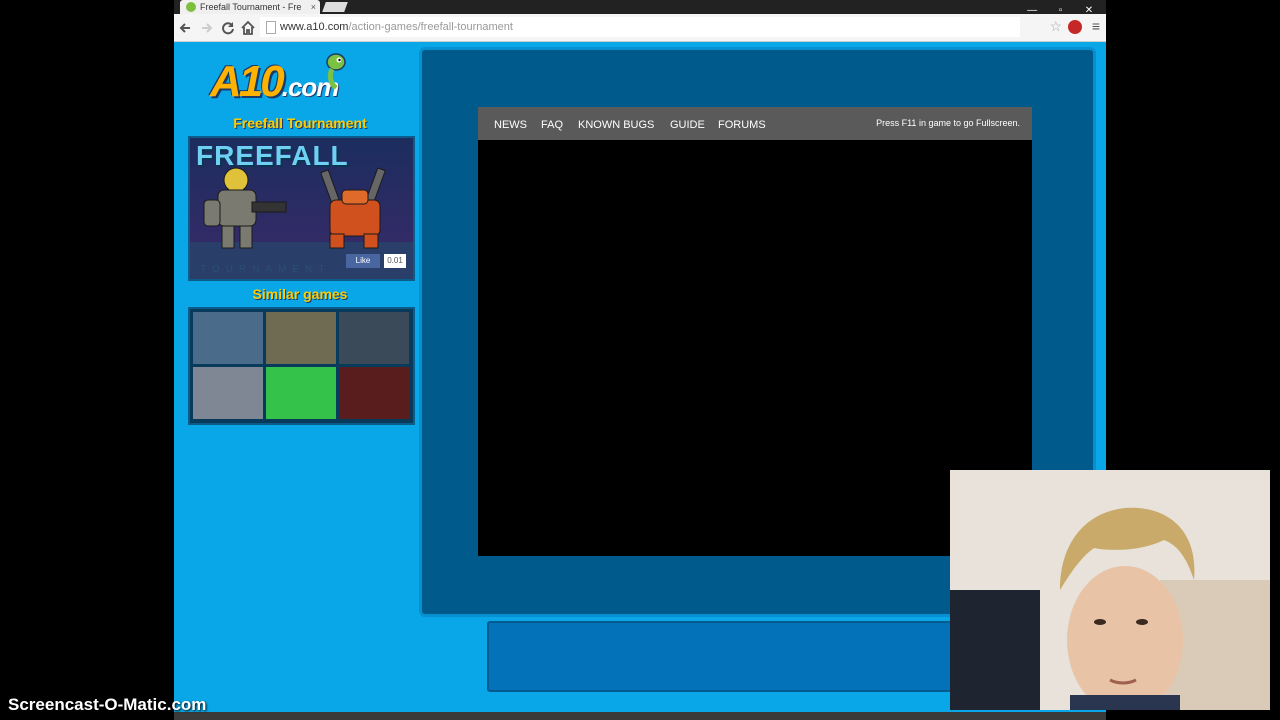 The width and height of the screenshot is (1280, 720). I want to click on back-arrow-icon, so click(186, 28).